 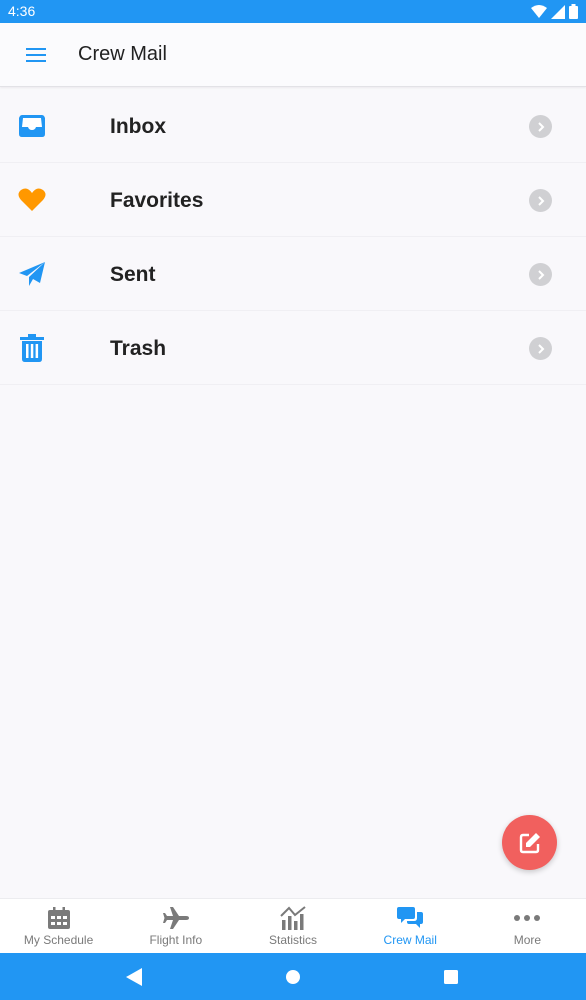 What do you see at coordinates (527, 918) in the screenshot?
I see `more-icon` at bounding box center [527, 918].